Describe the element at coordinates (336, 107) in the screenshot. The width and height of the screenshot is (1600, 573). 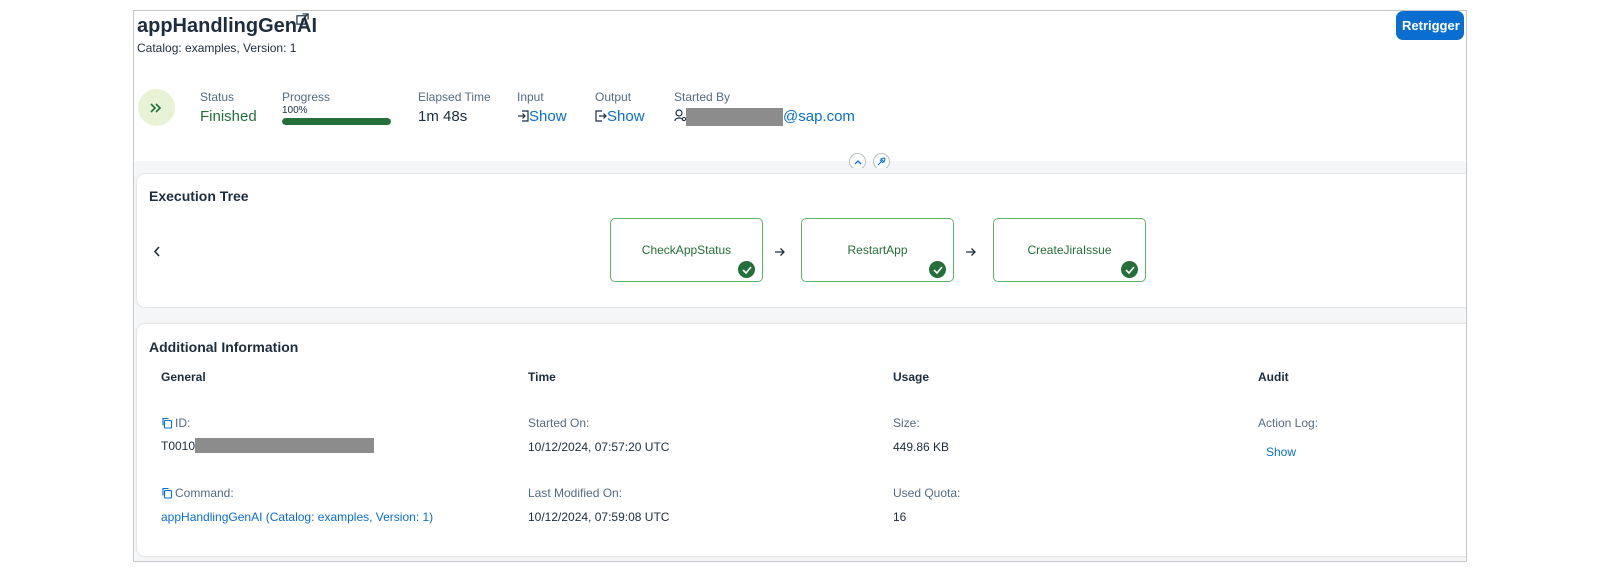
I see `kpi-progress: Progress 100%` at that location.